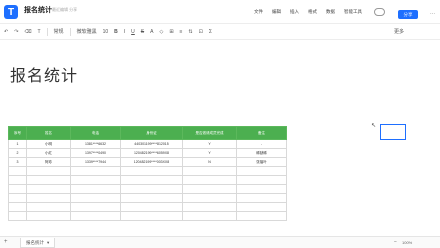 This screenshot has width=440, height=248. I want to click on sheet-tab: 报名统计 ▾, so click(38, 243).